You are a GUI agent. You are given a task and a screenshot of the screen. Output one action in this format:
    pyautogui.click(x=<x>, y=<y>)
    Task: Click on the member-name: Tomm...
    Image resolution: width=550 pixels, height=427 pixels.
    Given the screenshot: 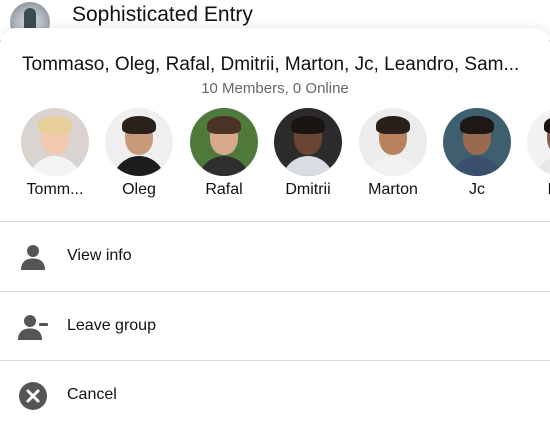 What is the action you would take?
    pyautogui.click(x=55, y=189)
    